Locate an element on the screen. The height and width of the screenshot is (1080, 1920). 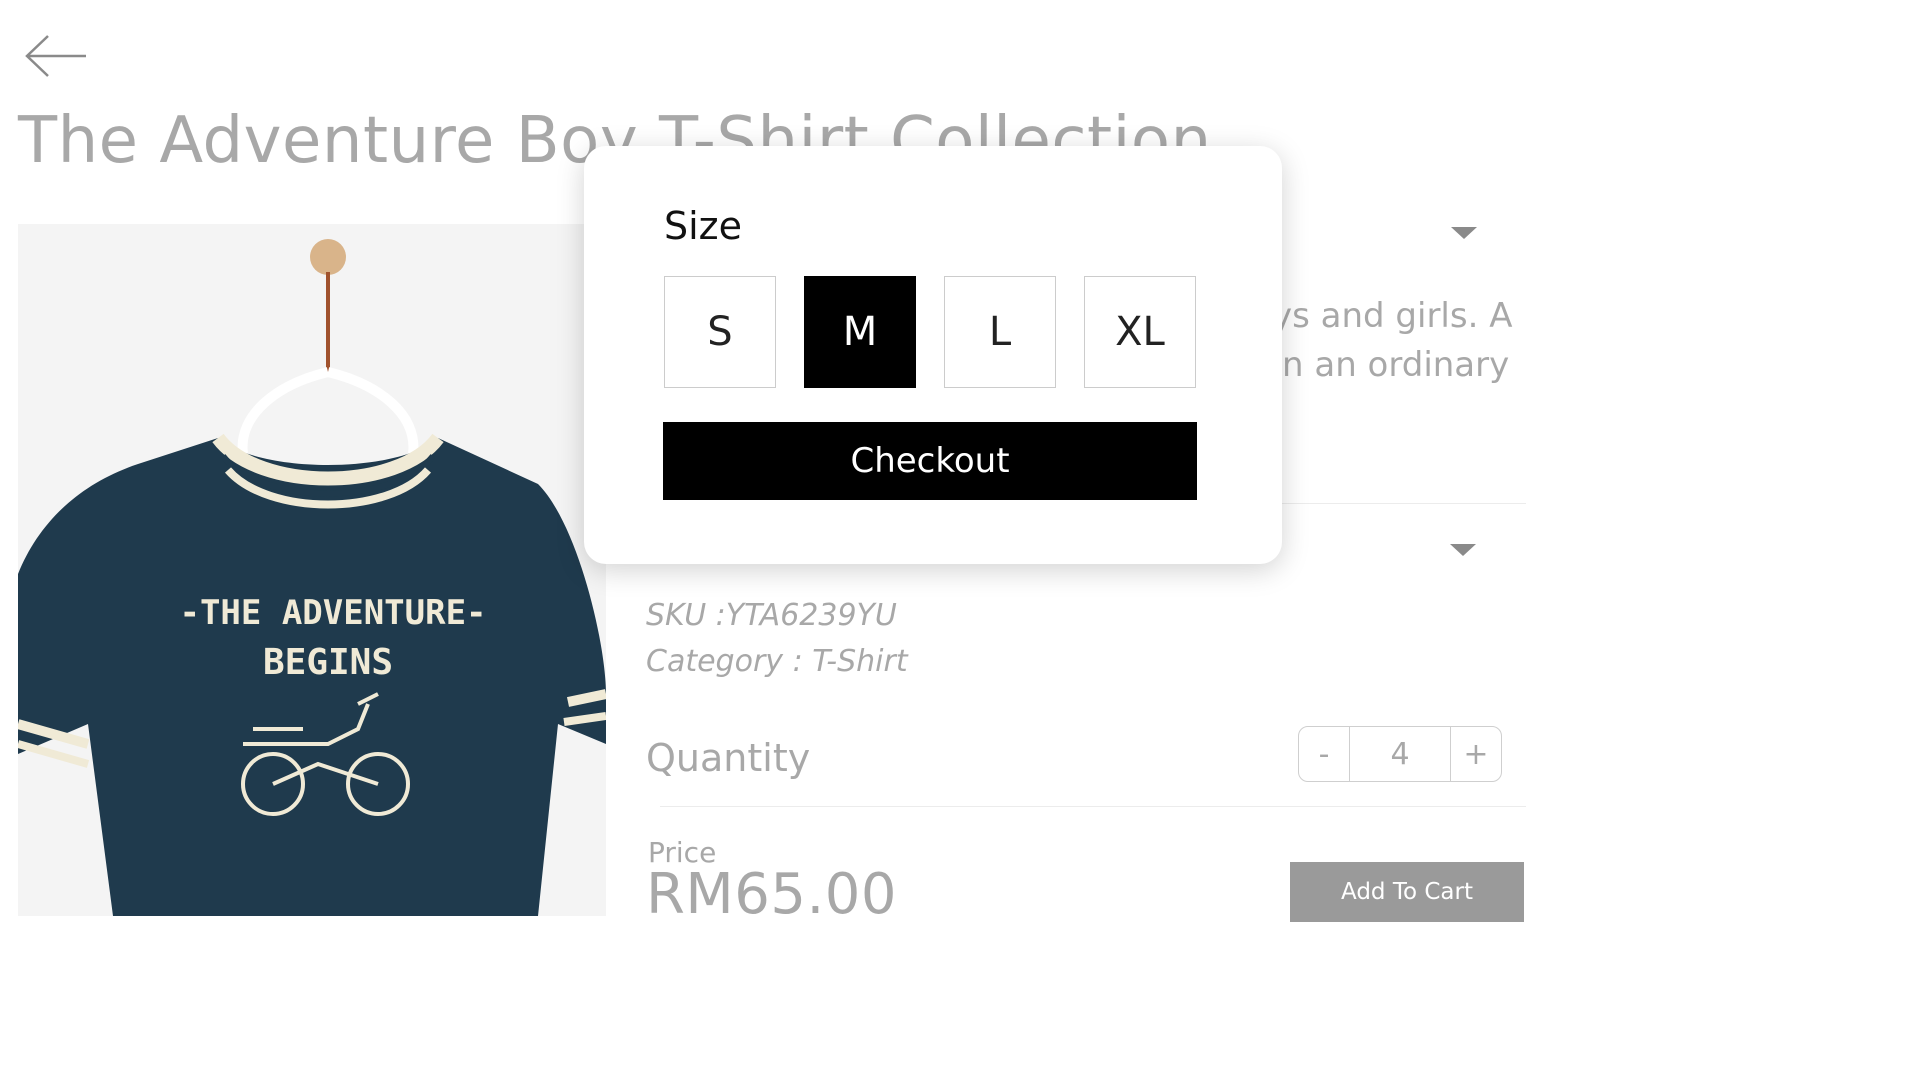
size-option-m: M is located at coordinates (860, 332).